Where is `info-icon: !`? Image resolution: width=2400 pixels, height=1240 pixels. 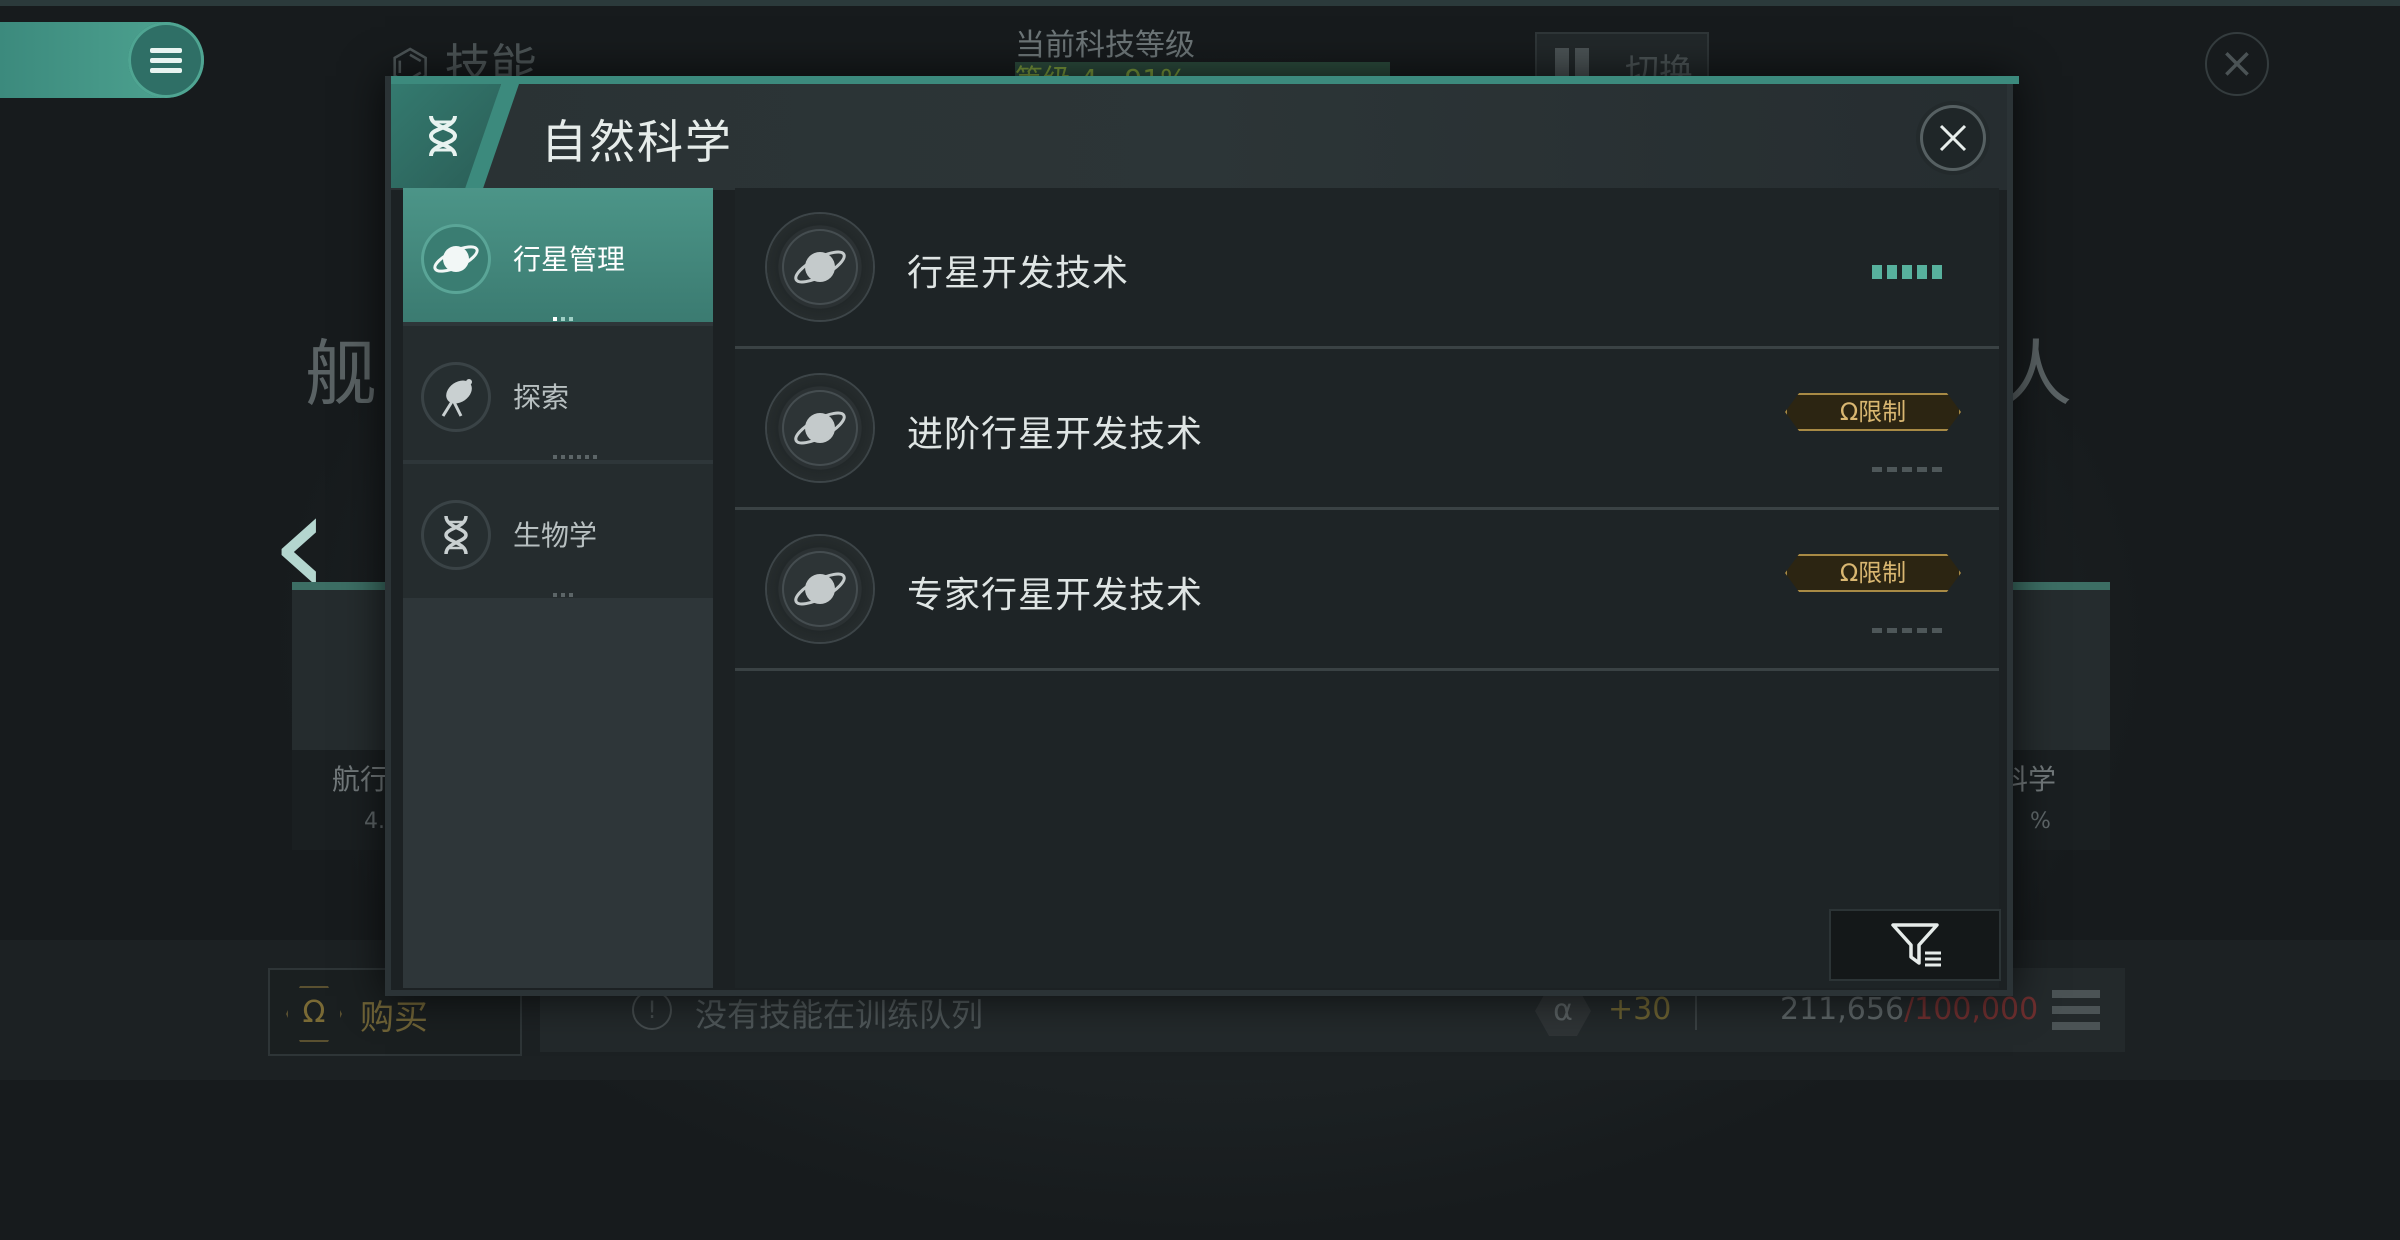
info-icon: ! is located at coordinates (652, 1010).